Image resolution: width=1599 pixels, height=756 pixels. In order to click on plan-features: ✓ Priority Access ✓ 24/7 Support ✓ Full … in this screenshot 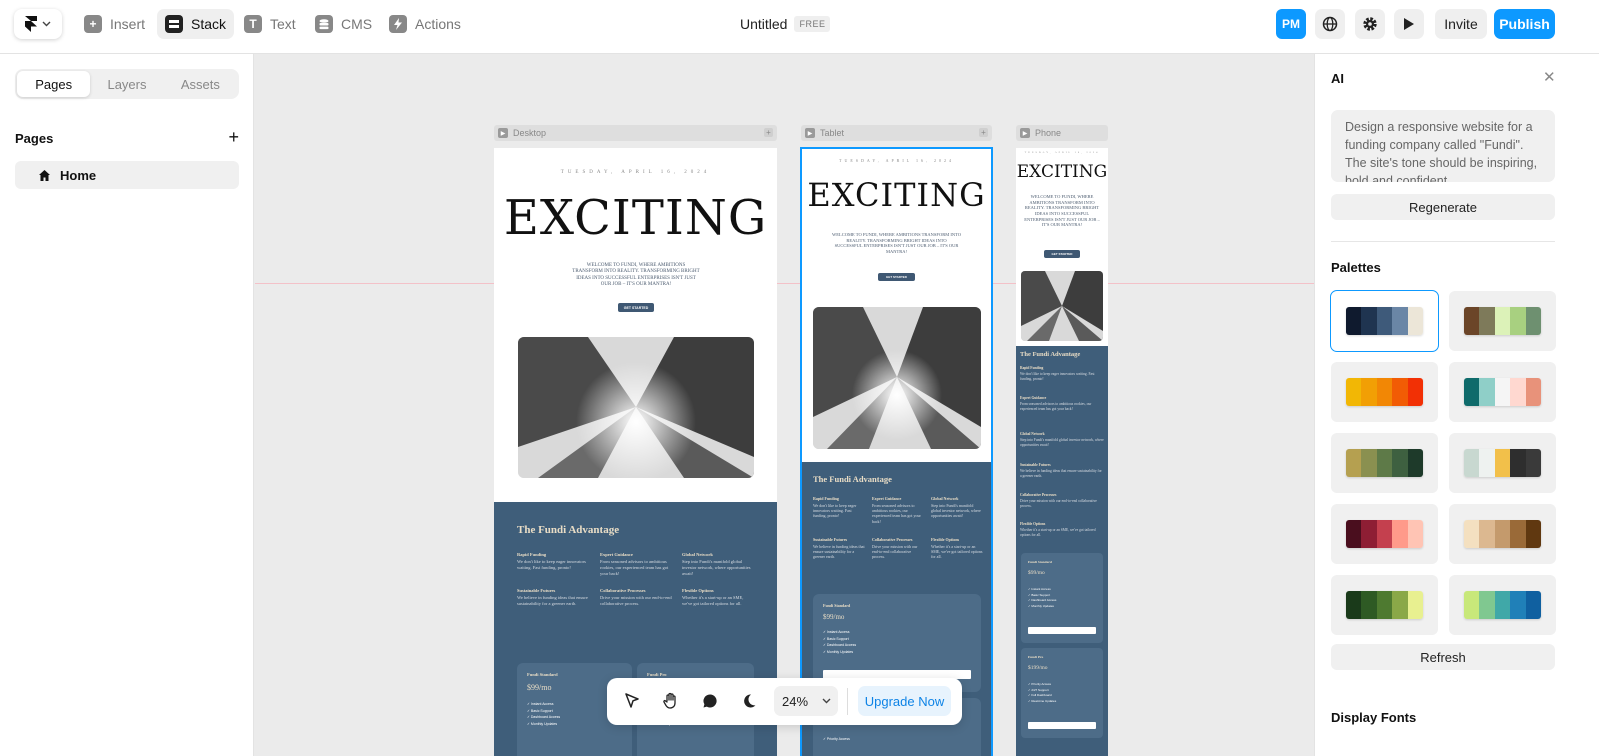, I will do `click(1042, 693)`.